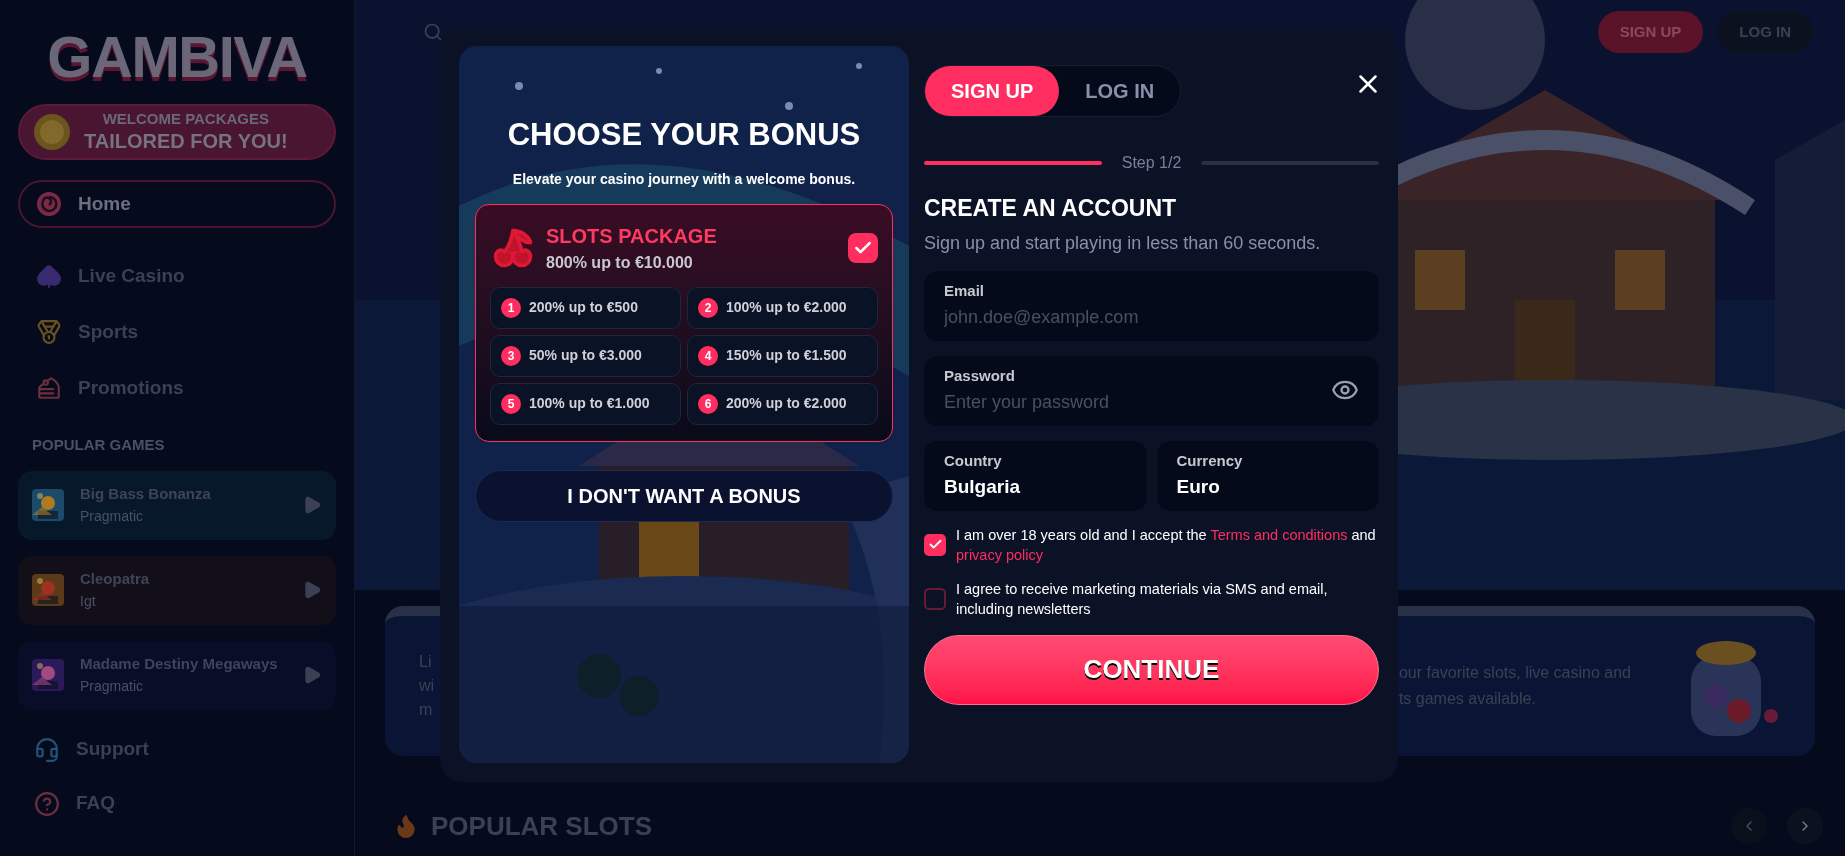 The image size is (1845, 856). What do you see at coordinates (98, 445) in the screenshot?
I see `section-title: POPULAR GAMES` at bounding box center [98, 445].